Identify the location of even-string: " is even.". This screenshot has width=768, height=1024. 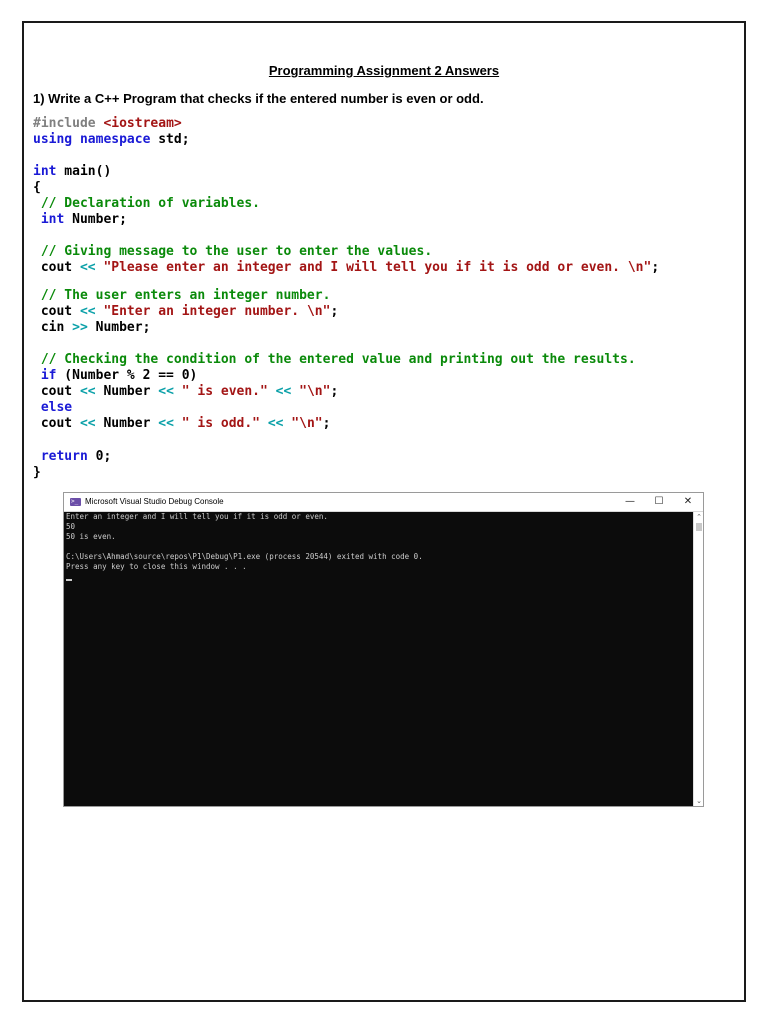
(224, 391).